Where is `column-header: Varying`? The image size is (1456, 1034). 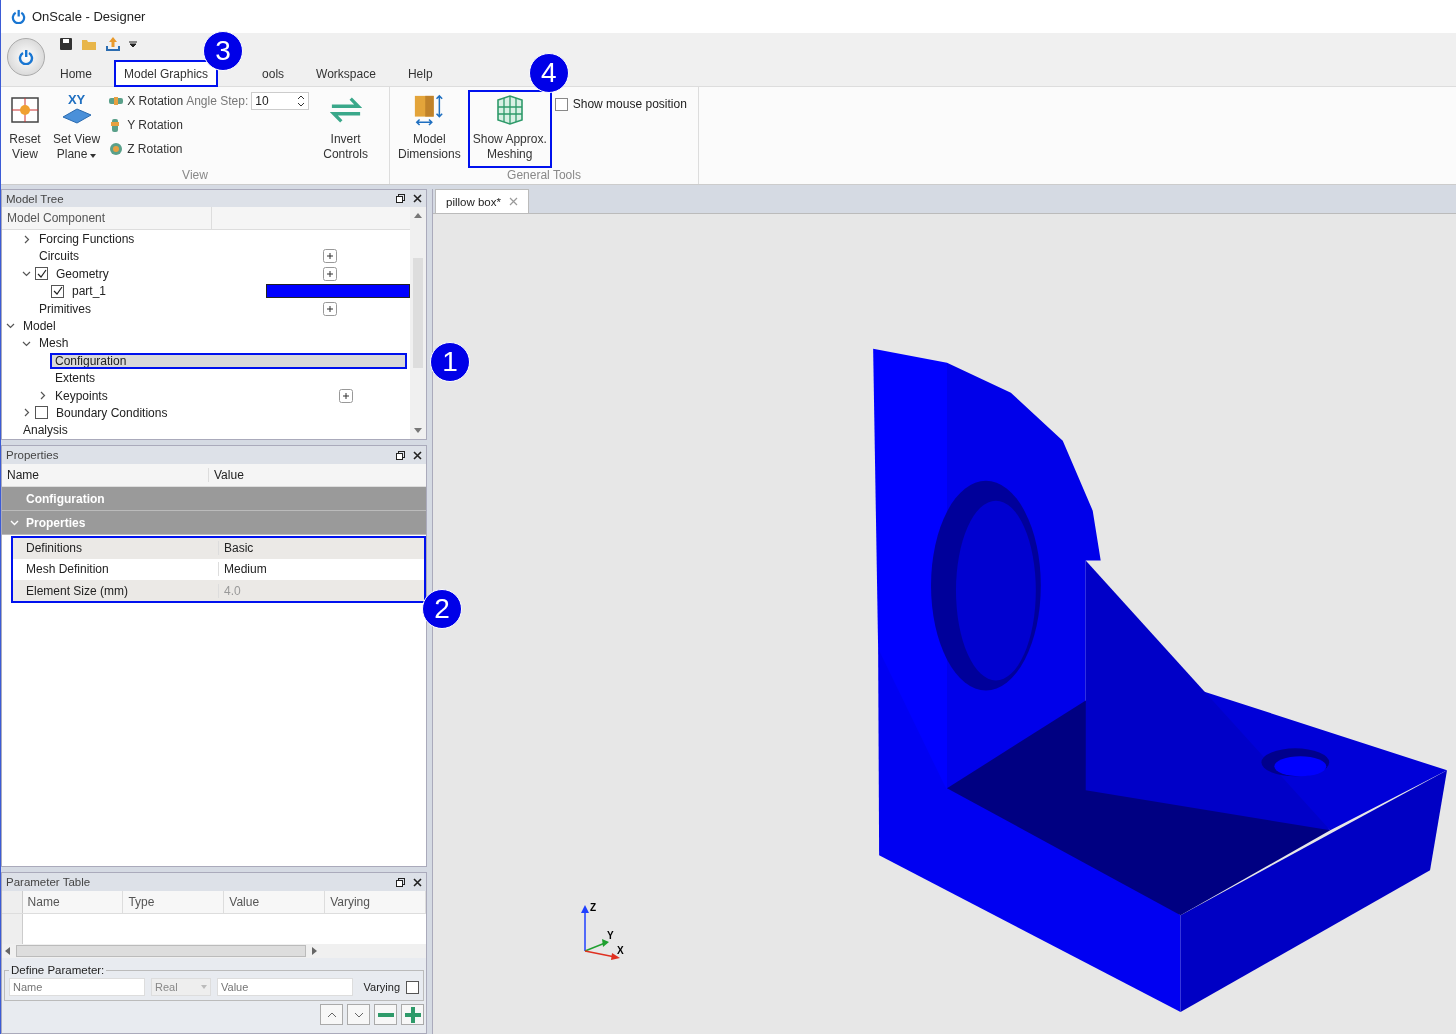
column-header: Varying is located at coordinates (375, 902).